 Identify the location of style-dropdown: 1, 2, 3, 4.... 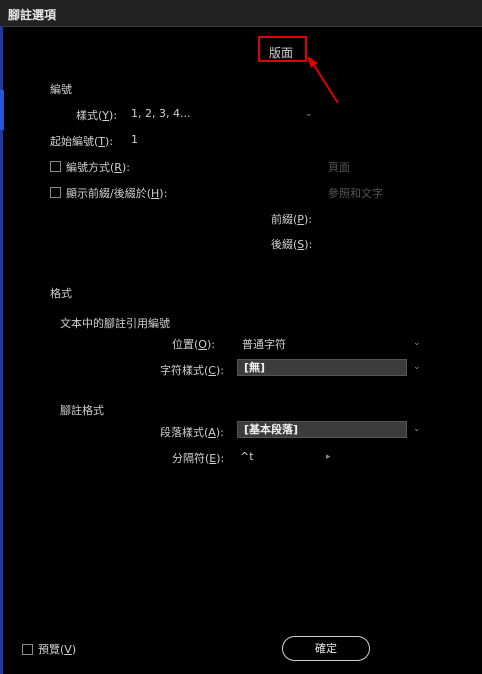
(160, 113).